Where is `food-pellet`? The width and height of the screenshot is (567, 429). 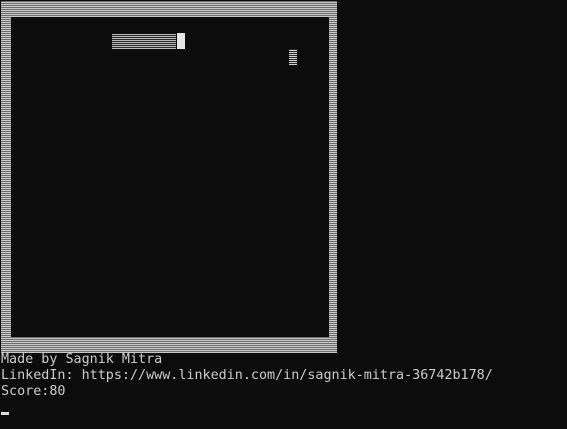
food-pellet is located at coordinates (293, 57).